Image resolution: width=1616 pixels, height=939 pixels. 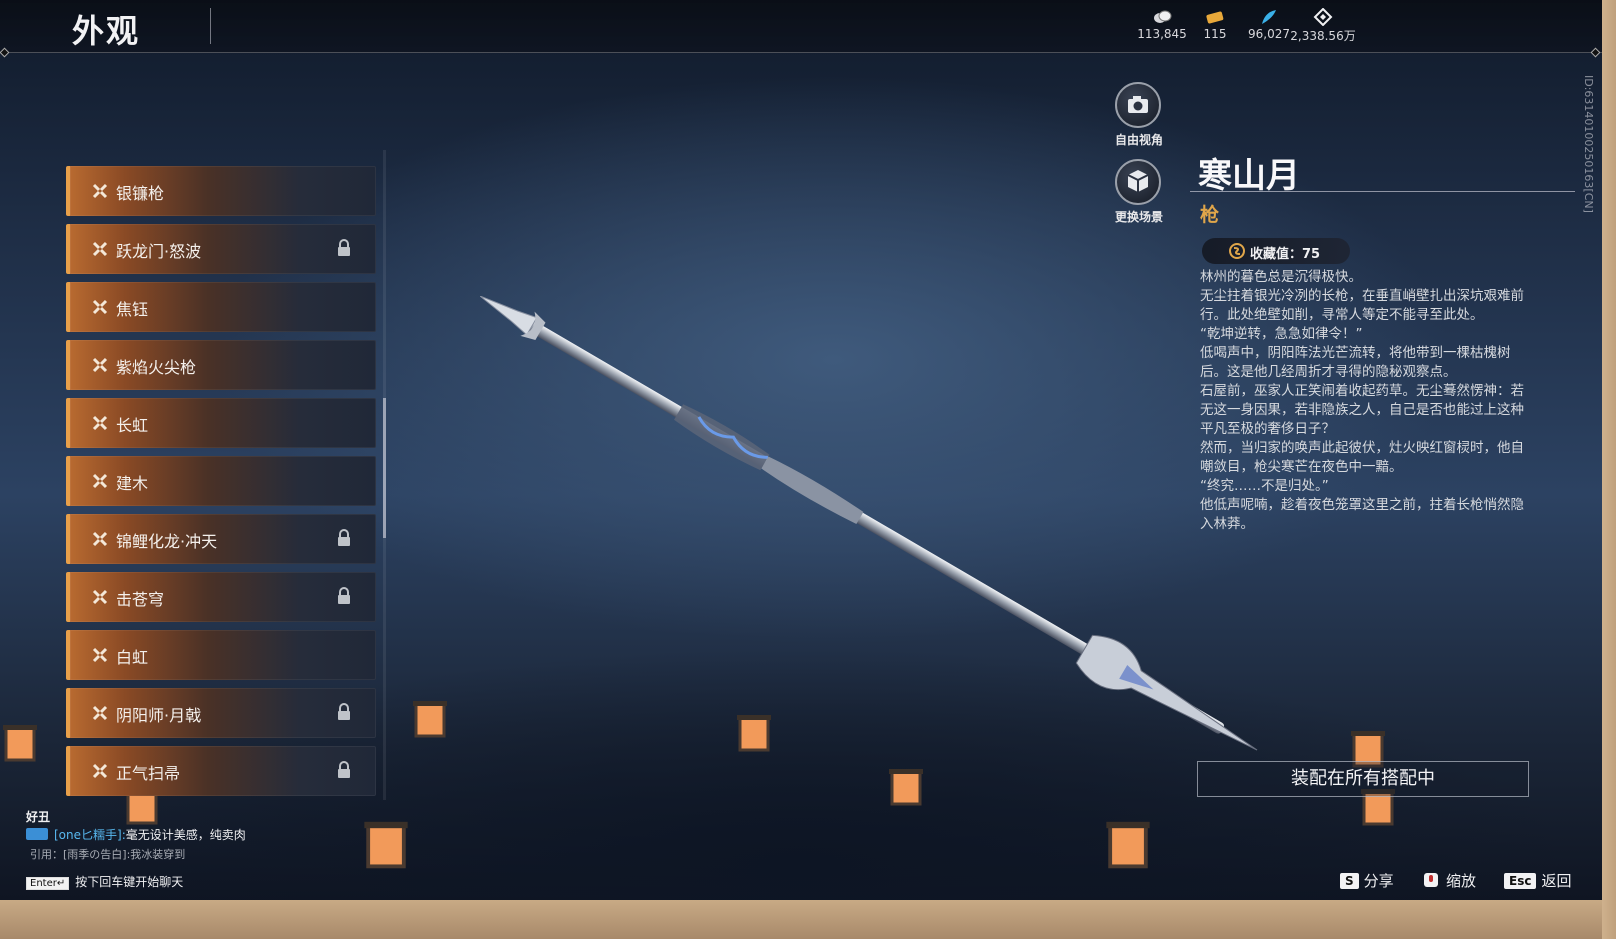 I want to click on zoom-label: 缩放, so click(x=1461, y=881).